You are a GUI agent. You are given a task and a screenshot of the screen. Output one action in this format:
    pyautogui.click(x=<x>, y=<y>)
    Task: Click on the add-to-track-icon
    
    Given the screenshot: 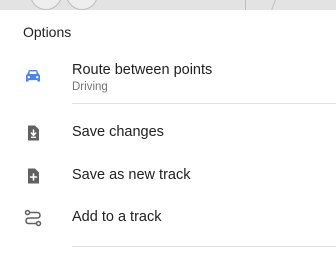 What is the action you would take?
    pyautogui.click(x=33, y=218)
    